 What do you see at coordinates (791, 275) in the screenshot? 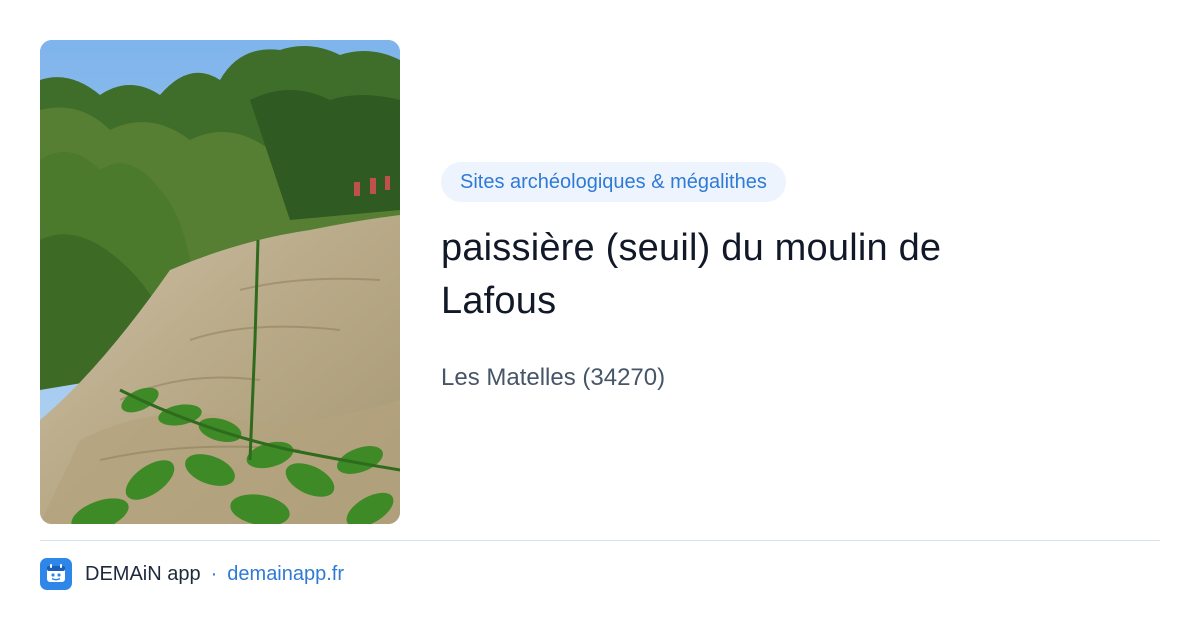
I see `page-title: paissière (seuil) du moulin de Lafous` at bounding box center [791, 275].